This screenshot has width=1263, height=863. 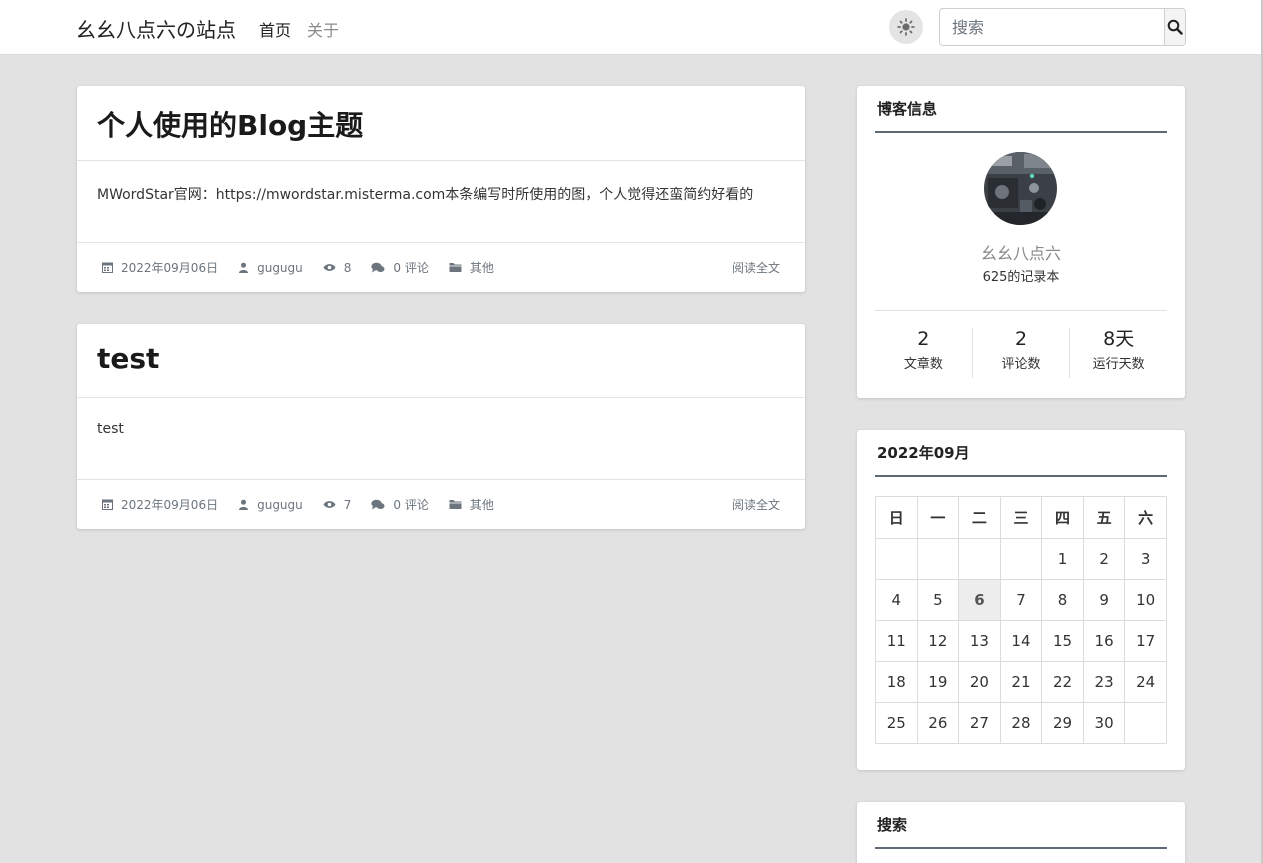 What do you see at coordinates (979, 641) in the screenshot?
I see `calendar-day: 13` at bounding box center [979, 641].